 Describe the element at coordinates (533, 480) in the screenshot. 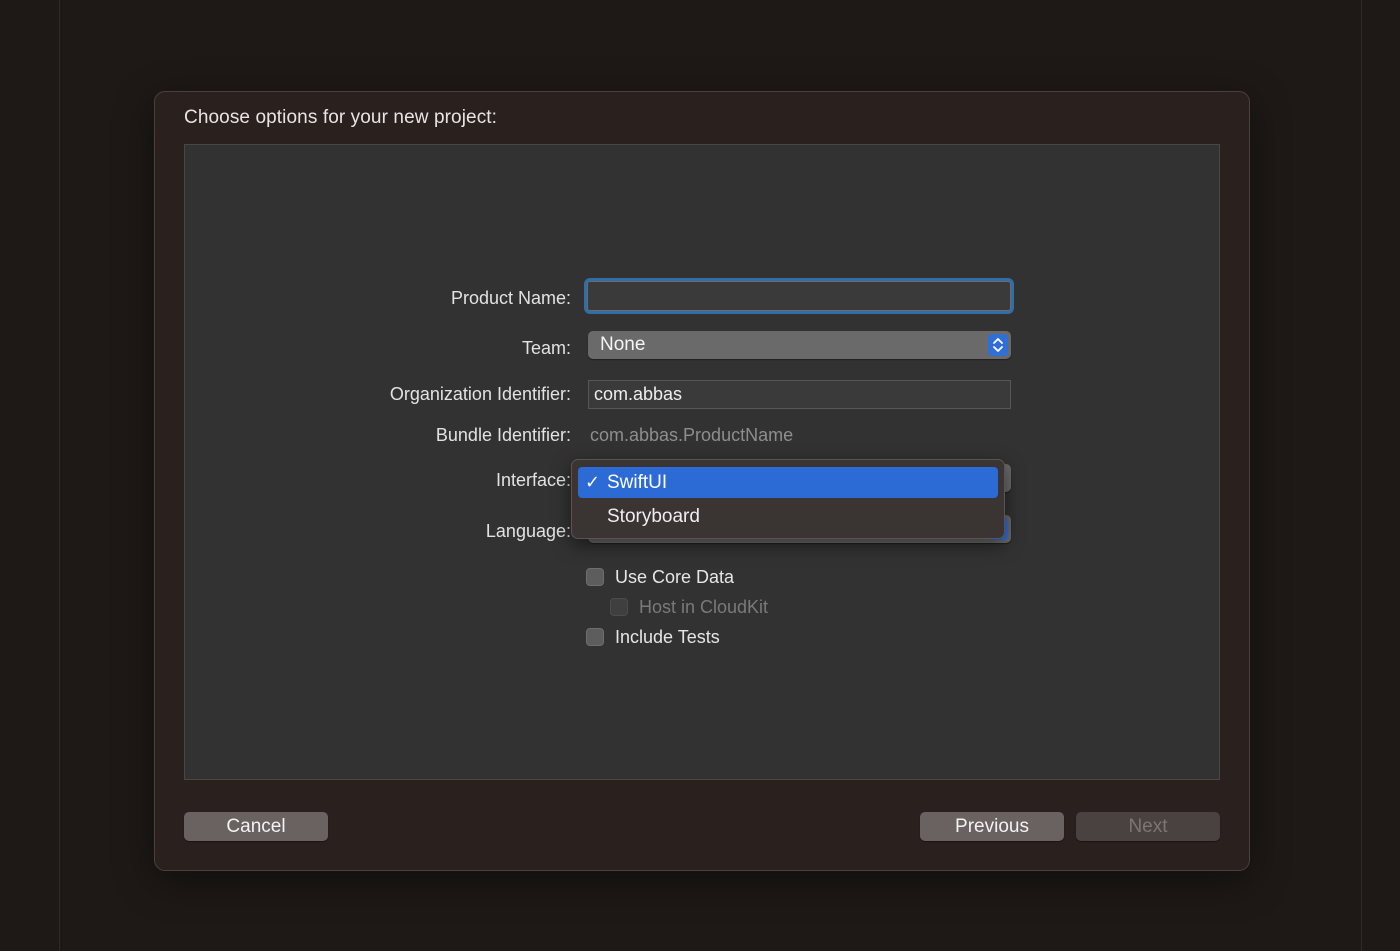

I see `interface-label: Interface:` at that location.